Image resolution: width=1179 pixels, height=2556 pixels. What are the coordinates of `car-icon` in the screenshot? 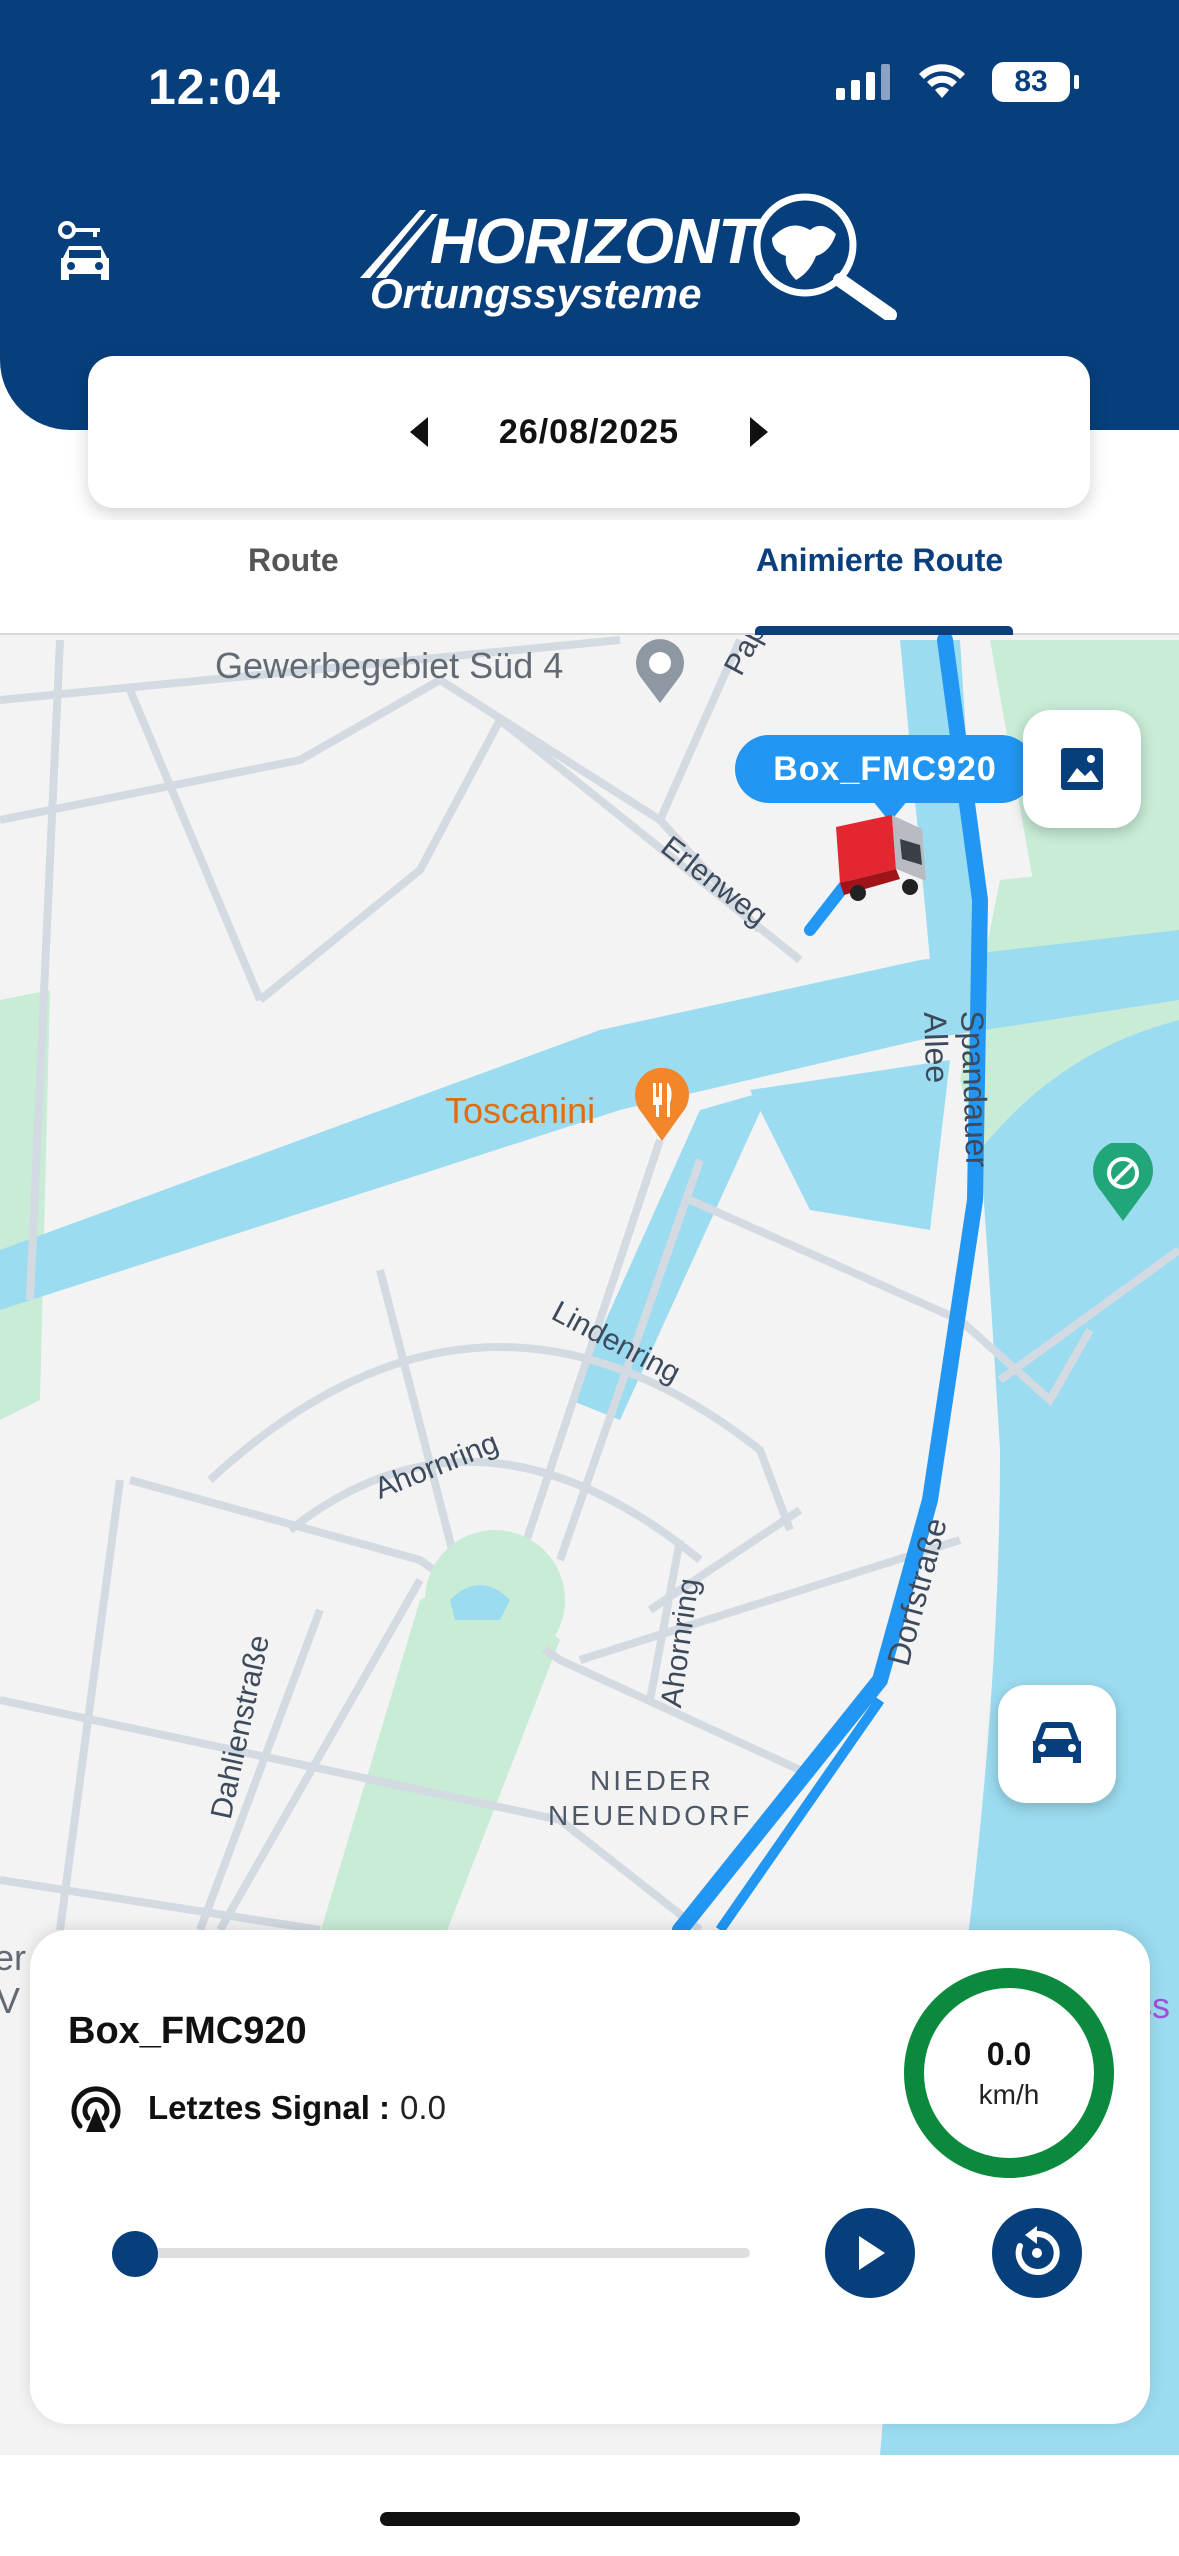 It's located at (1057, 1742).